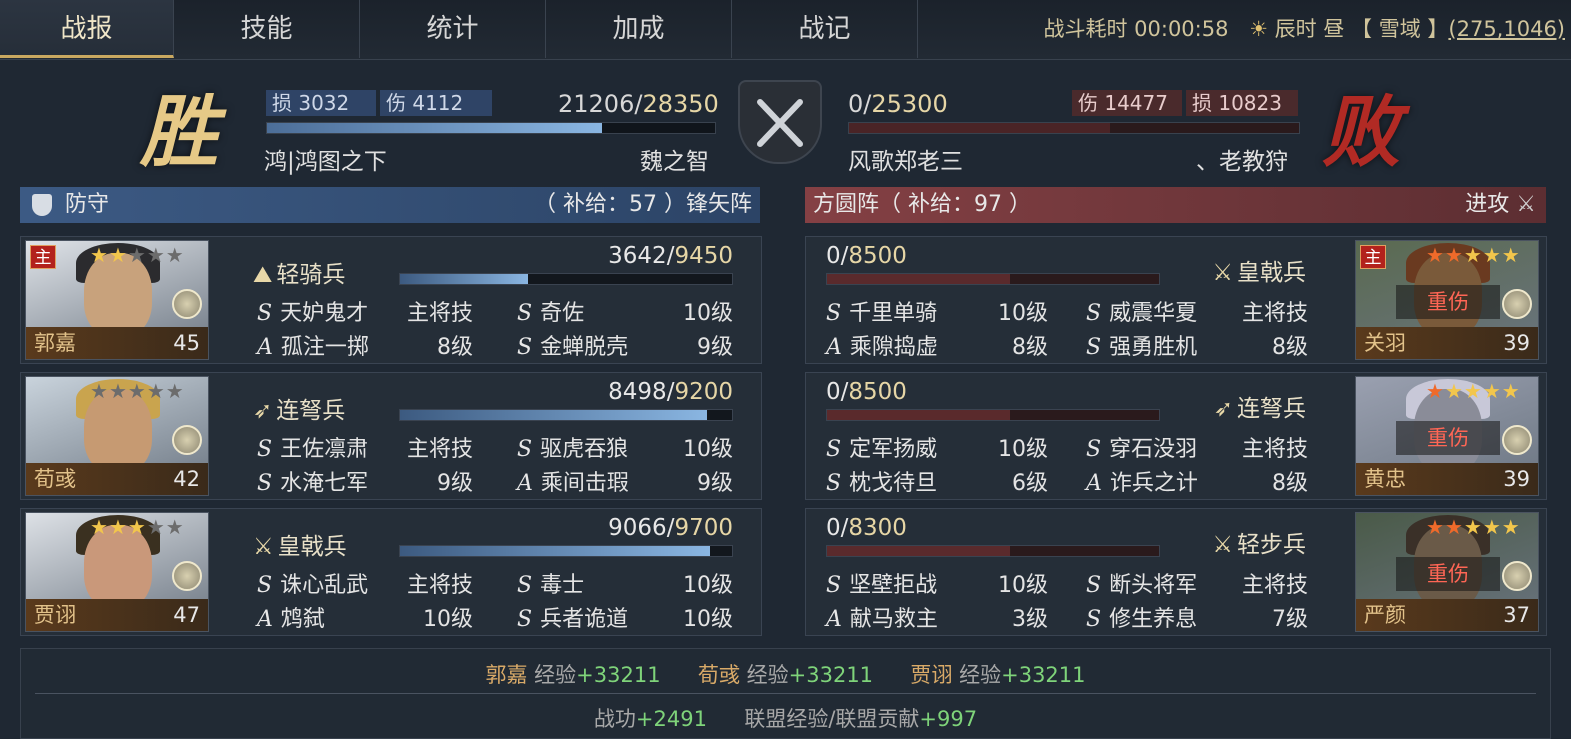 Image resolution: width=1571 pixels, height=739 pixels. What do you see at coordinates (1309, 29) in the screenshot?
I see `time-of-day: 辰时 昼` at bounding box center [1309, 29].